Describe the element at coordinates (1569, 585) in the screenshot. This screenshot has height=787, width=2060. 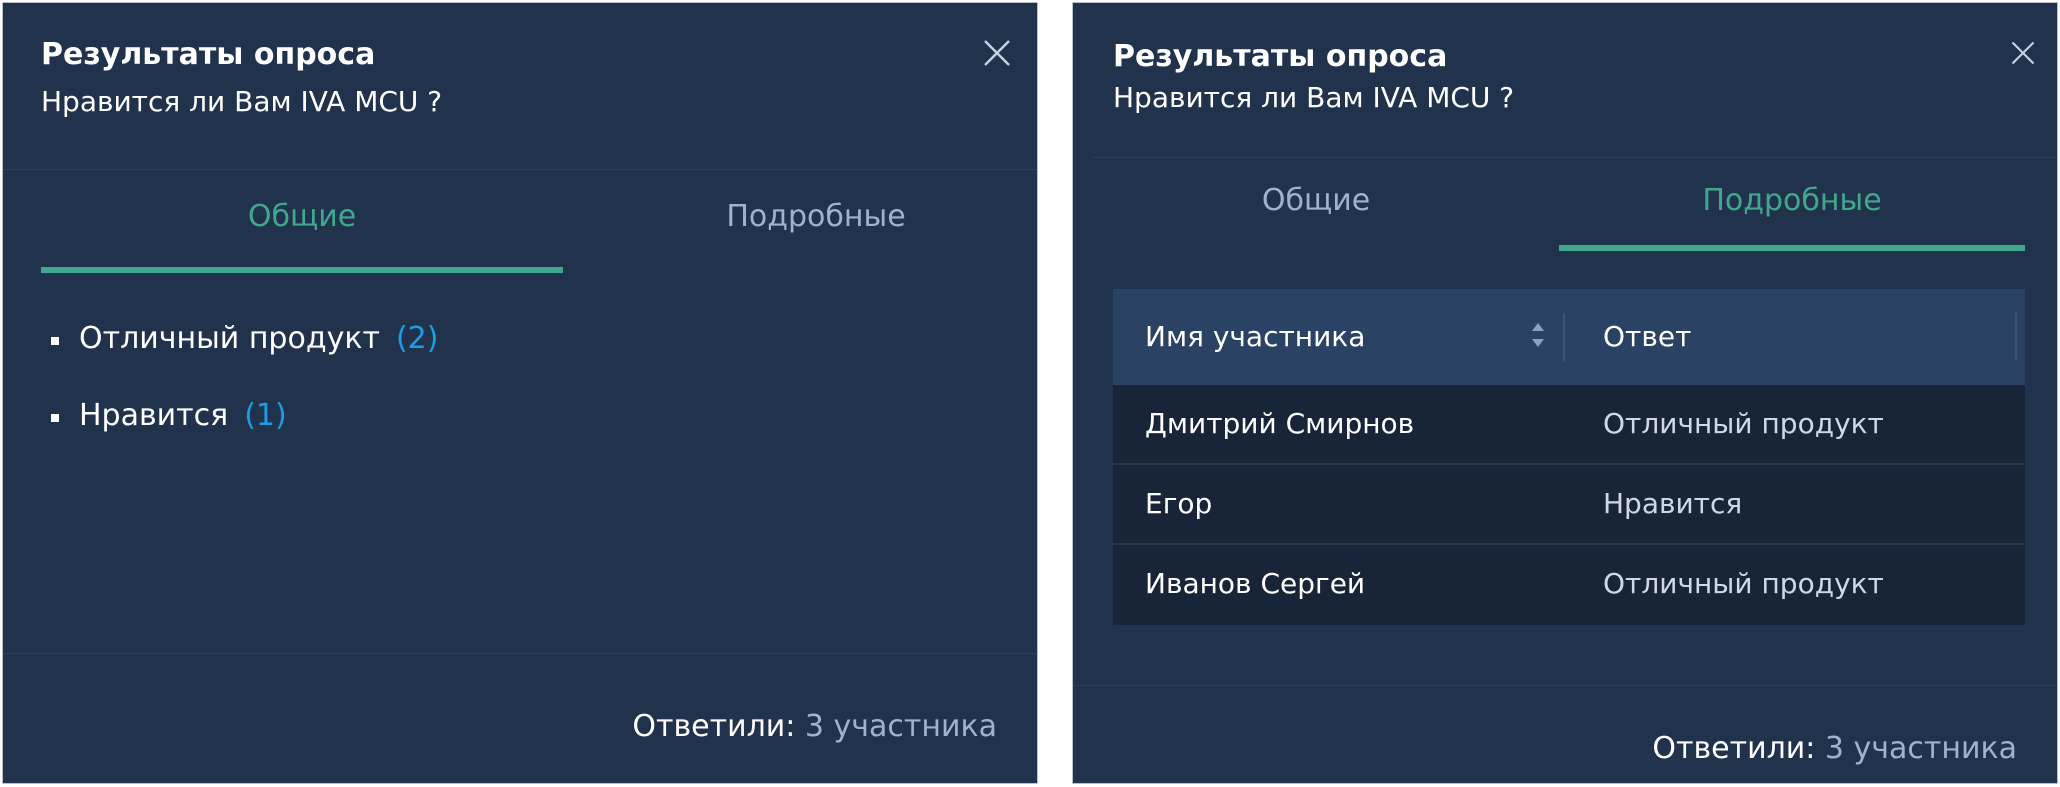
I see `table-row: Иванов Сергей Отличный продукт` at that location.